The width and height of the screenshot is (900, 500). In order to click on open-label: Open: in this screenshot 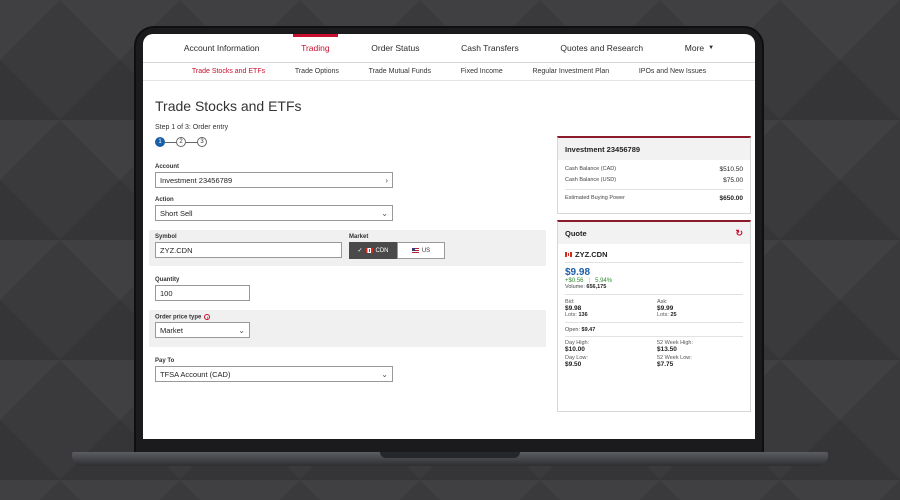, I will do `click(572, 330)`.